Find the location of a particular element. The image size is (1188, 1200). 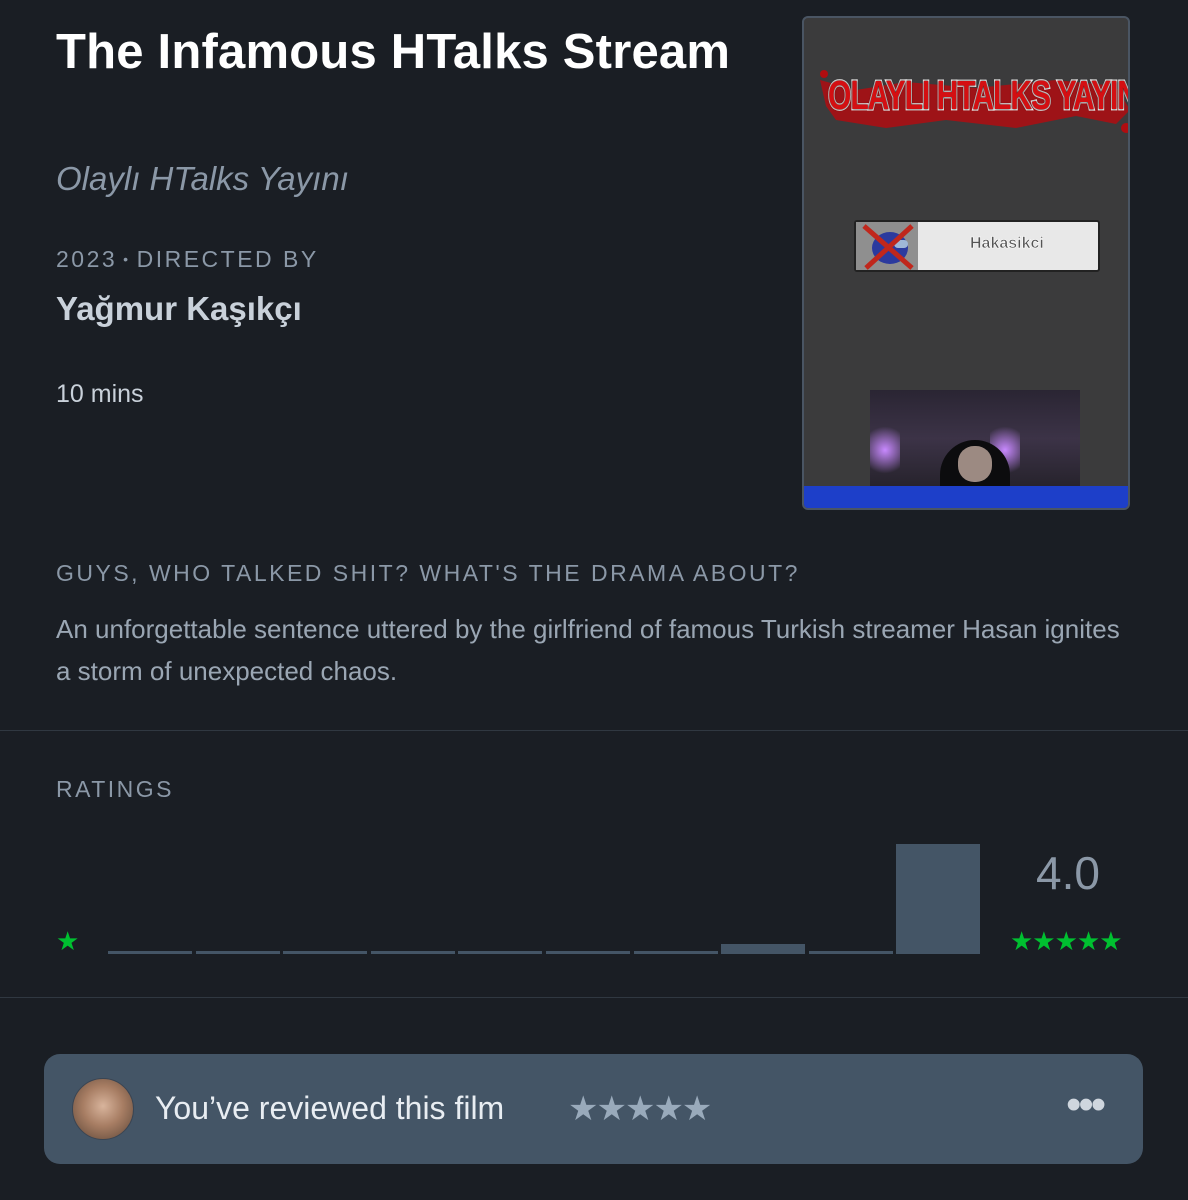

poster-headline: OLAYLI HTALKS YAYINI is located at coordinates (978, 96).